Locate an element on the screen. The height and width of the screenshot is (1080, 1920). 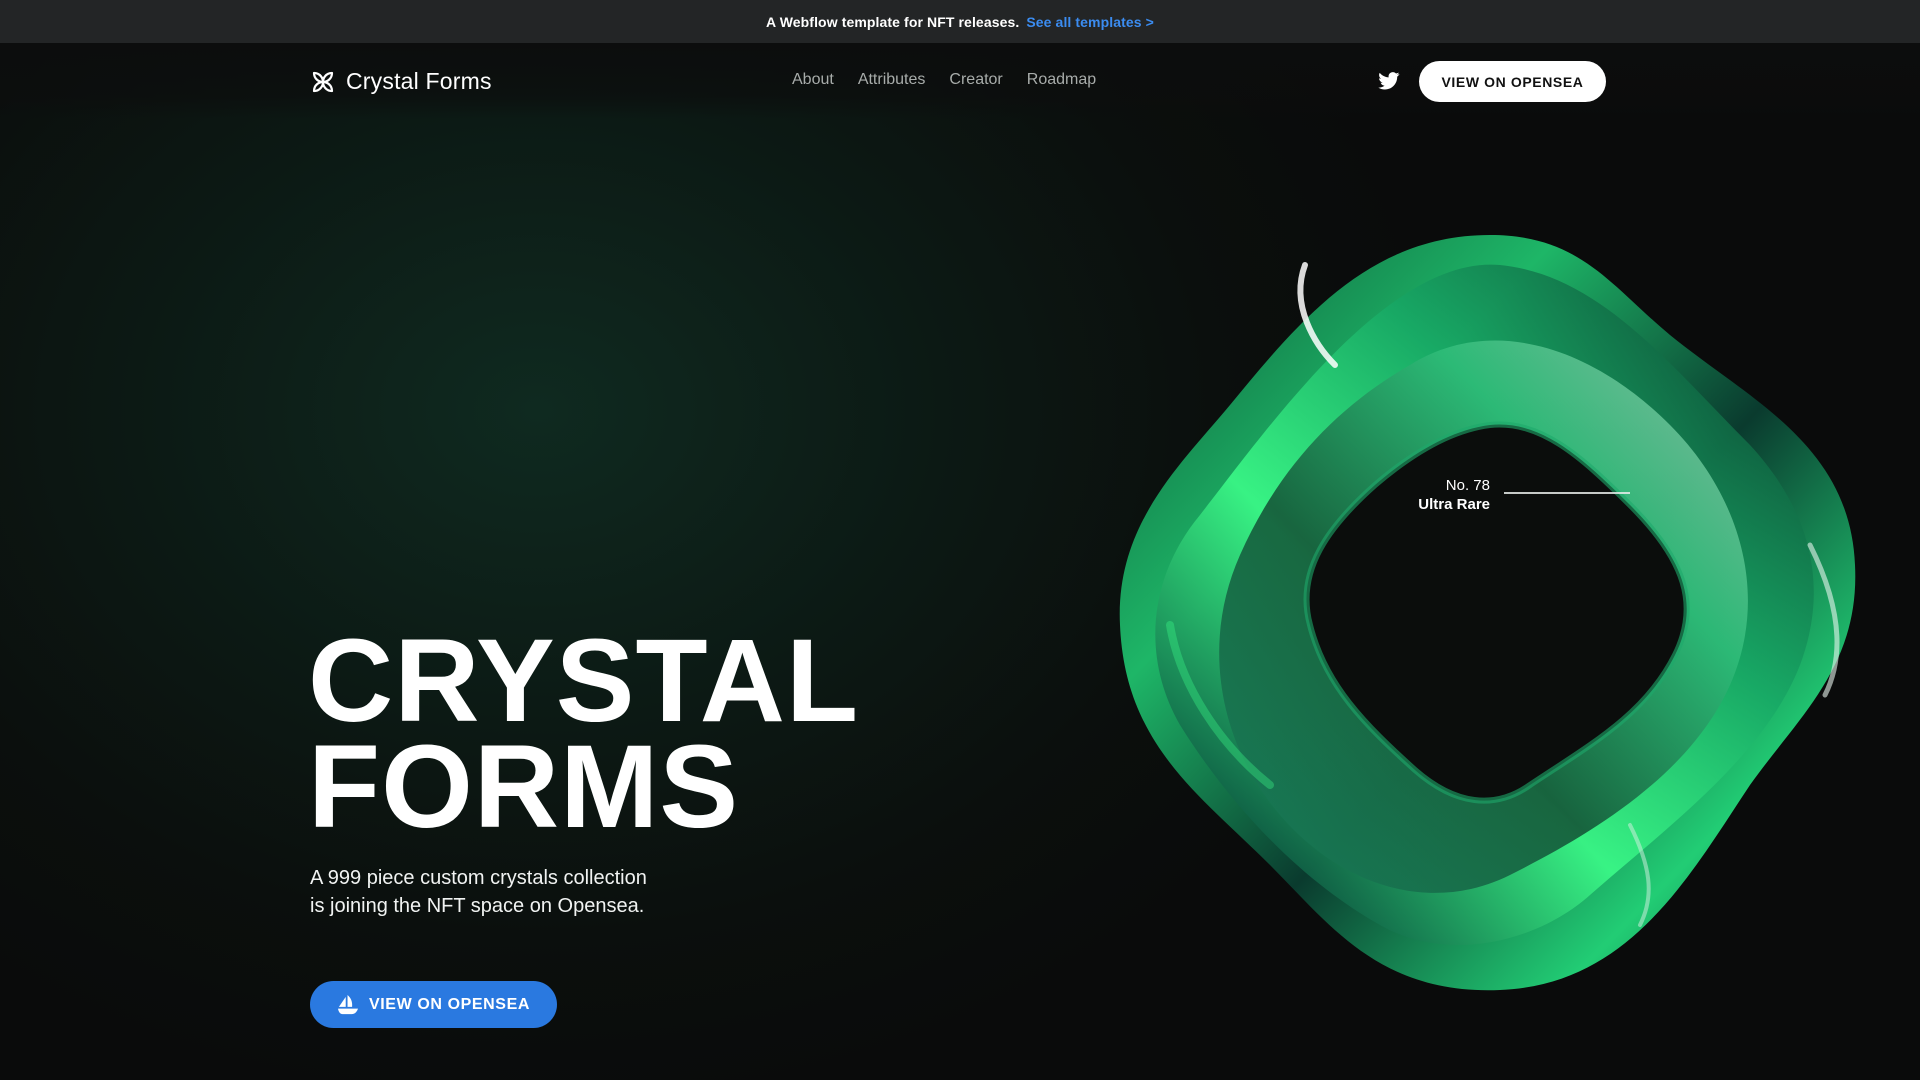
twitter-icon is located at coordinates (1389, 81).